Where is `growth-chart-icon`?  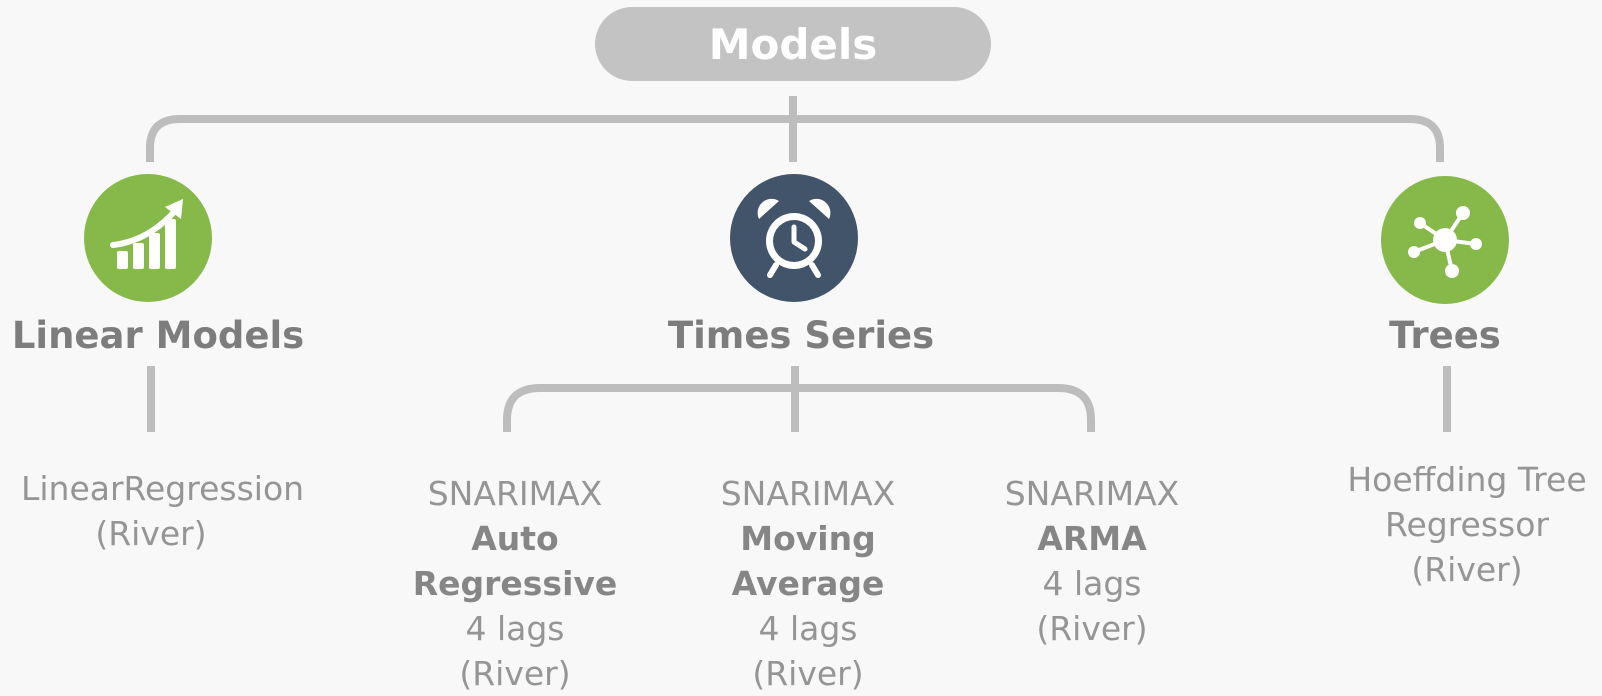
growth-chart-icon is located at coordinates (148, 238).